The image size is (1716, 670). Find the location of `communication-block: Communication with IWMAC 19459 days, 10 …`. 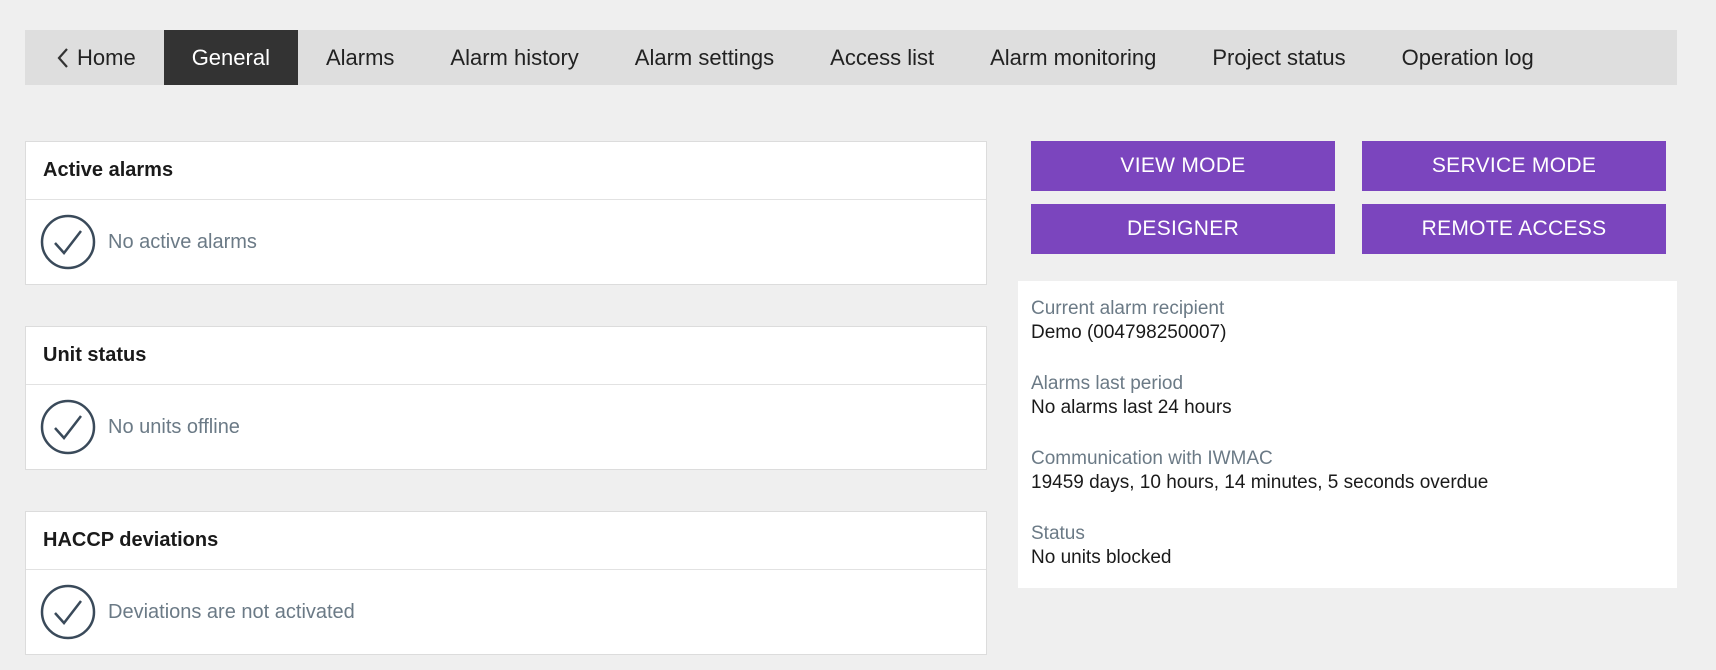

communication-block: Communication with IWMAC 19459 days, 10 … is located at coordinates (1347, 471).